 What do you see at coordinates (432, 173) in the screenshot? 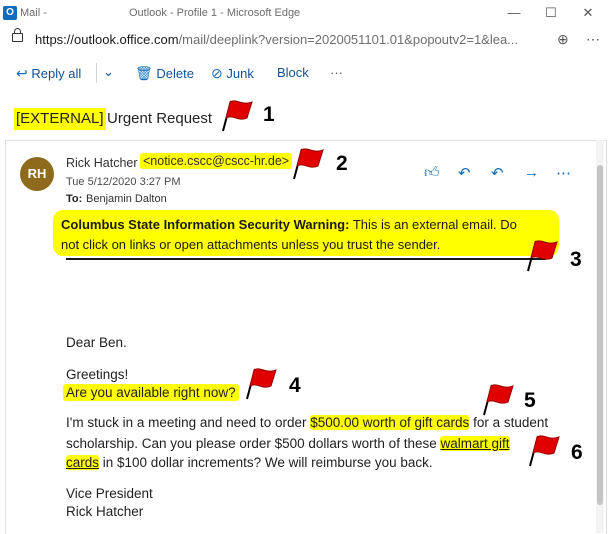
I see `like-icon: 👍︎` at bounding box center [432, 173].